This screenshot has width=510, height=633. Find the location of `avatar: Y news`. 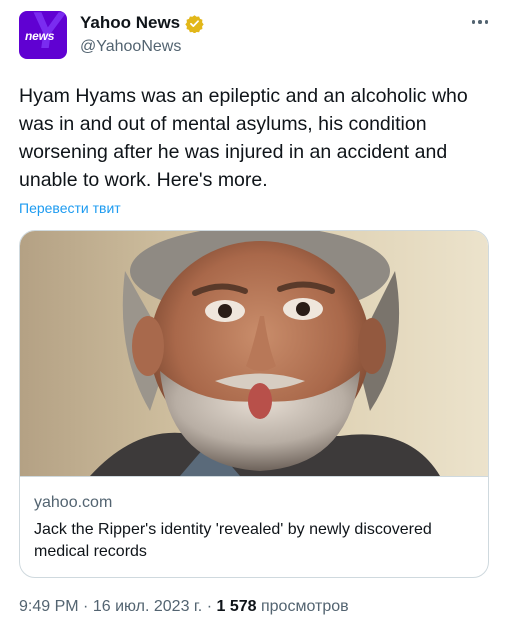

avatar: Y news is located at coordinates (43, 35).